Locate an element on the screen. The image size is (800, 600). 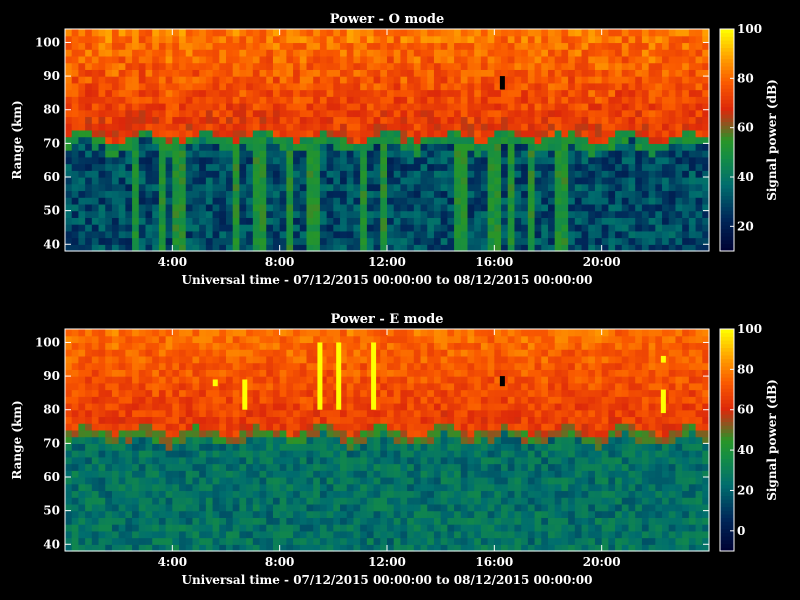
colorbar-segment is located at coordinates (727, 82).